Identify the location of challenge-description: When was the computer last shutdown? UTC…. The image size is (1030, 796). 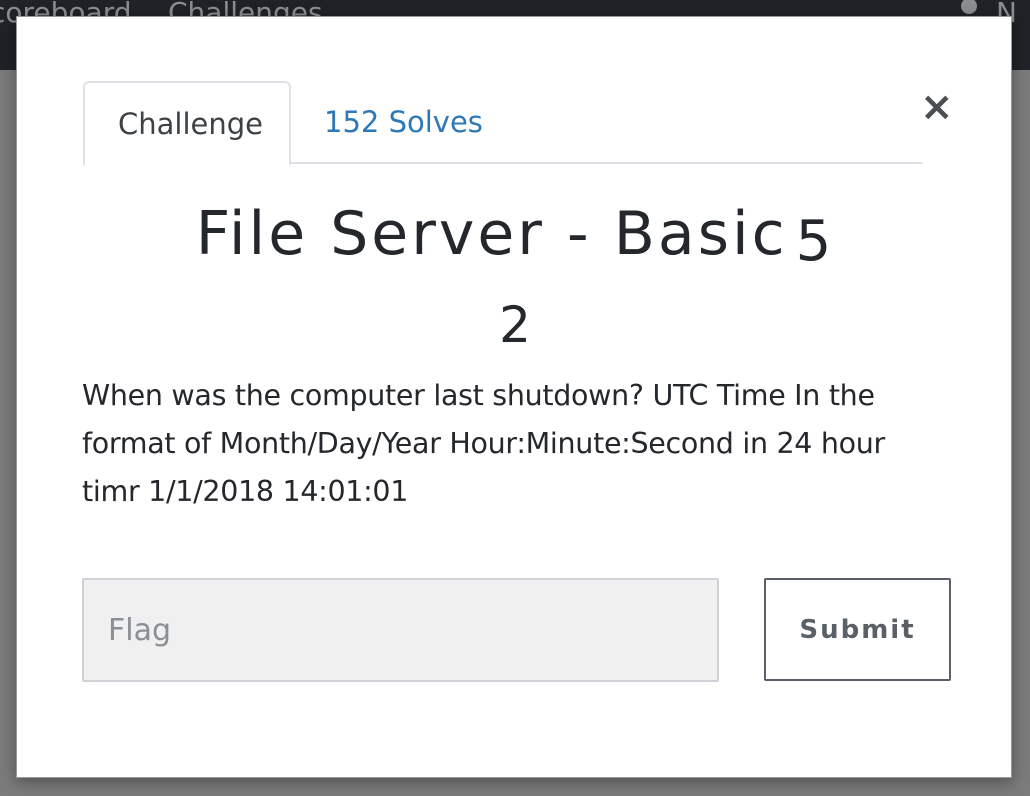
(483, 443).